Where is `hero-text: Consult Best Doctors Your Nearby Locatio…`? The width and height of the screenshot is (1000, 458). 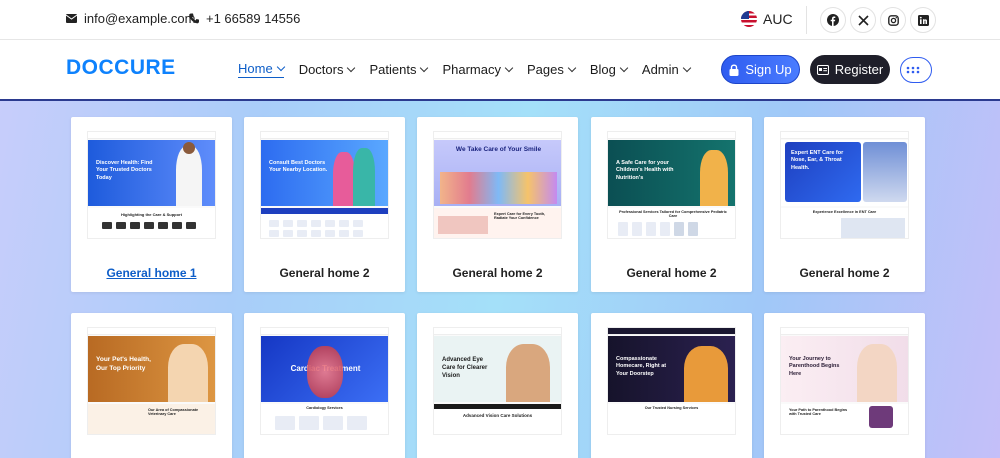
hero-text: Consult Best Doctors Your Nearby Locatio… is located at coordinates (298, 167).